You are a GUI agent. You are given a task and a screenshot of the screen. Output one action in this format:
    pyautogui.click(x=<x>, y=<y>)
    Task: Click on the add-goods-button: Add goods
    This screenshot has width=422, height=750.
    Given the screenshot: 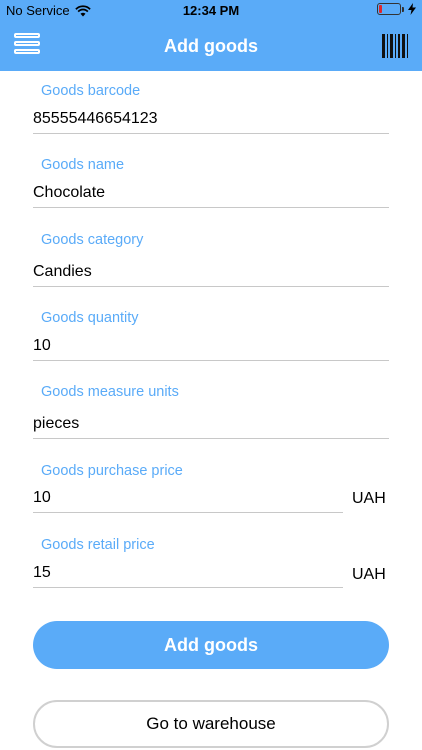 What is the action you would take?
    pyautogui.click(x=211, y=645)
    